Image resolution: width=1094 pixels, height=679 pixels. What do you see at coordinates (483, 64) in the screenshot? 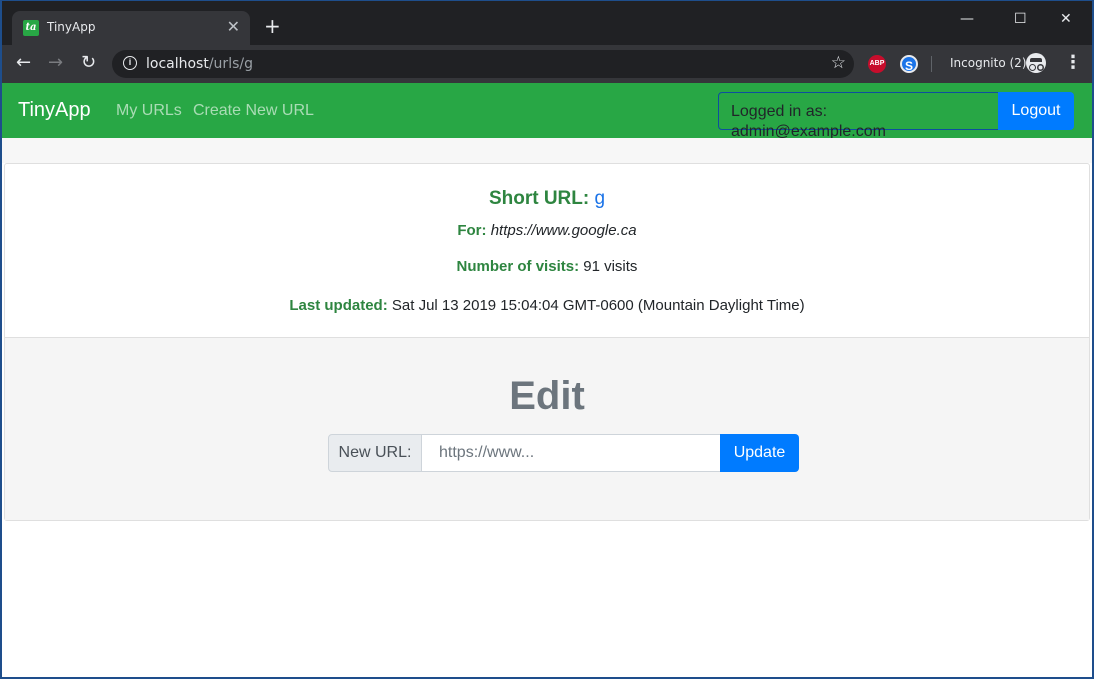
I see `address-bar: i localhost/urls/g ☆` at bounding box center [483, 64].